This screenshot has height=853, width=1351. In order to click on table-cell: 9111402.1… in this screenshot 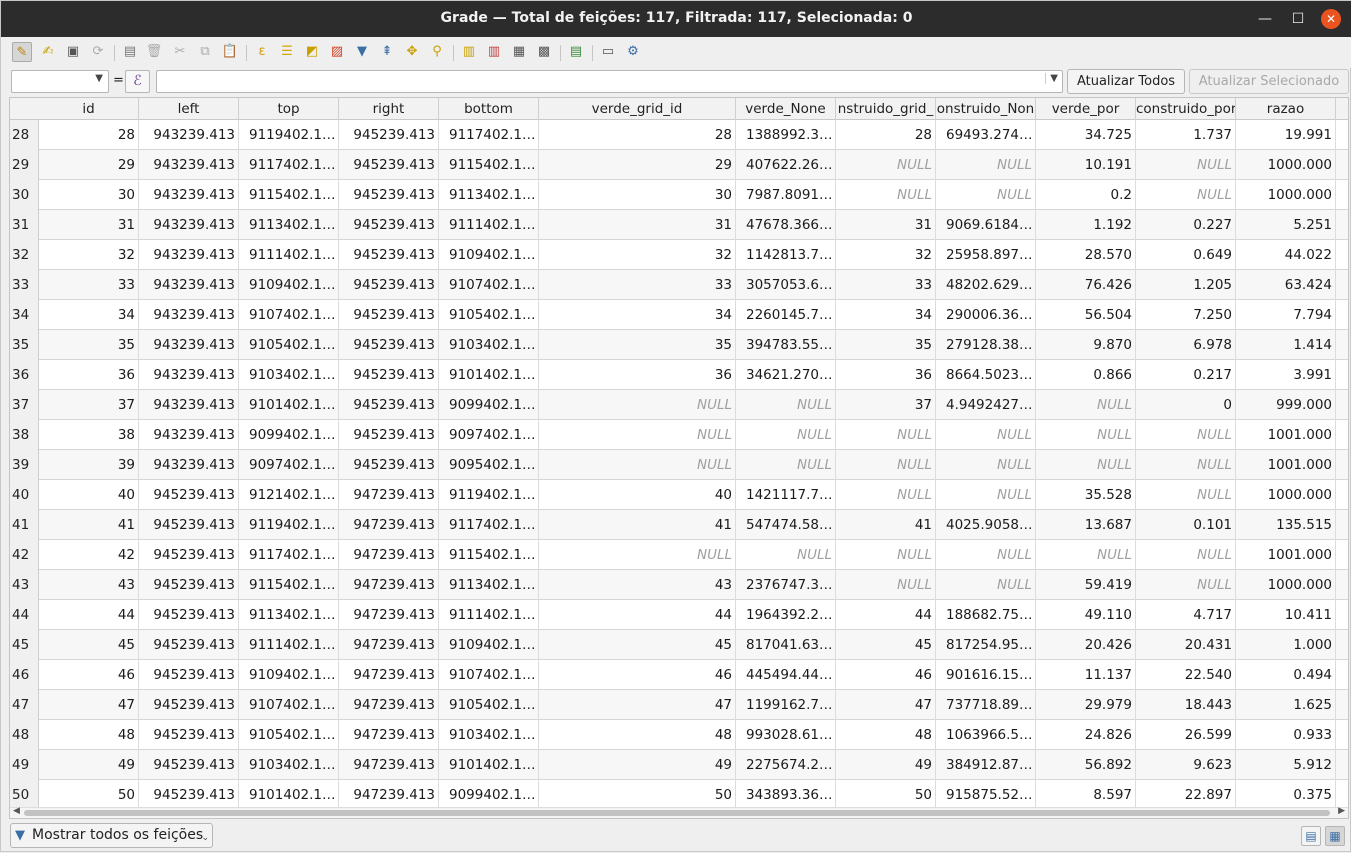, I will do `click(489, 615)`.